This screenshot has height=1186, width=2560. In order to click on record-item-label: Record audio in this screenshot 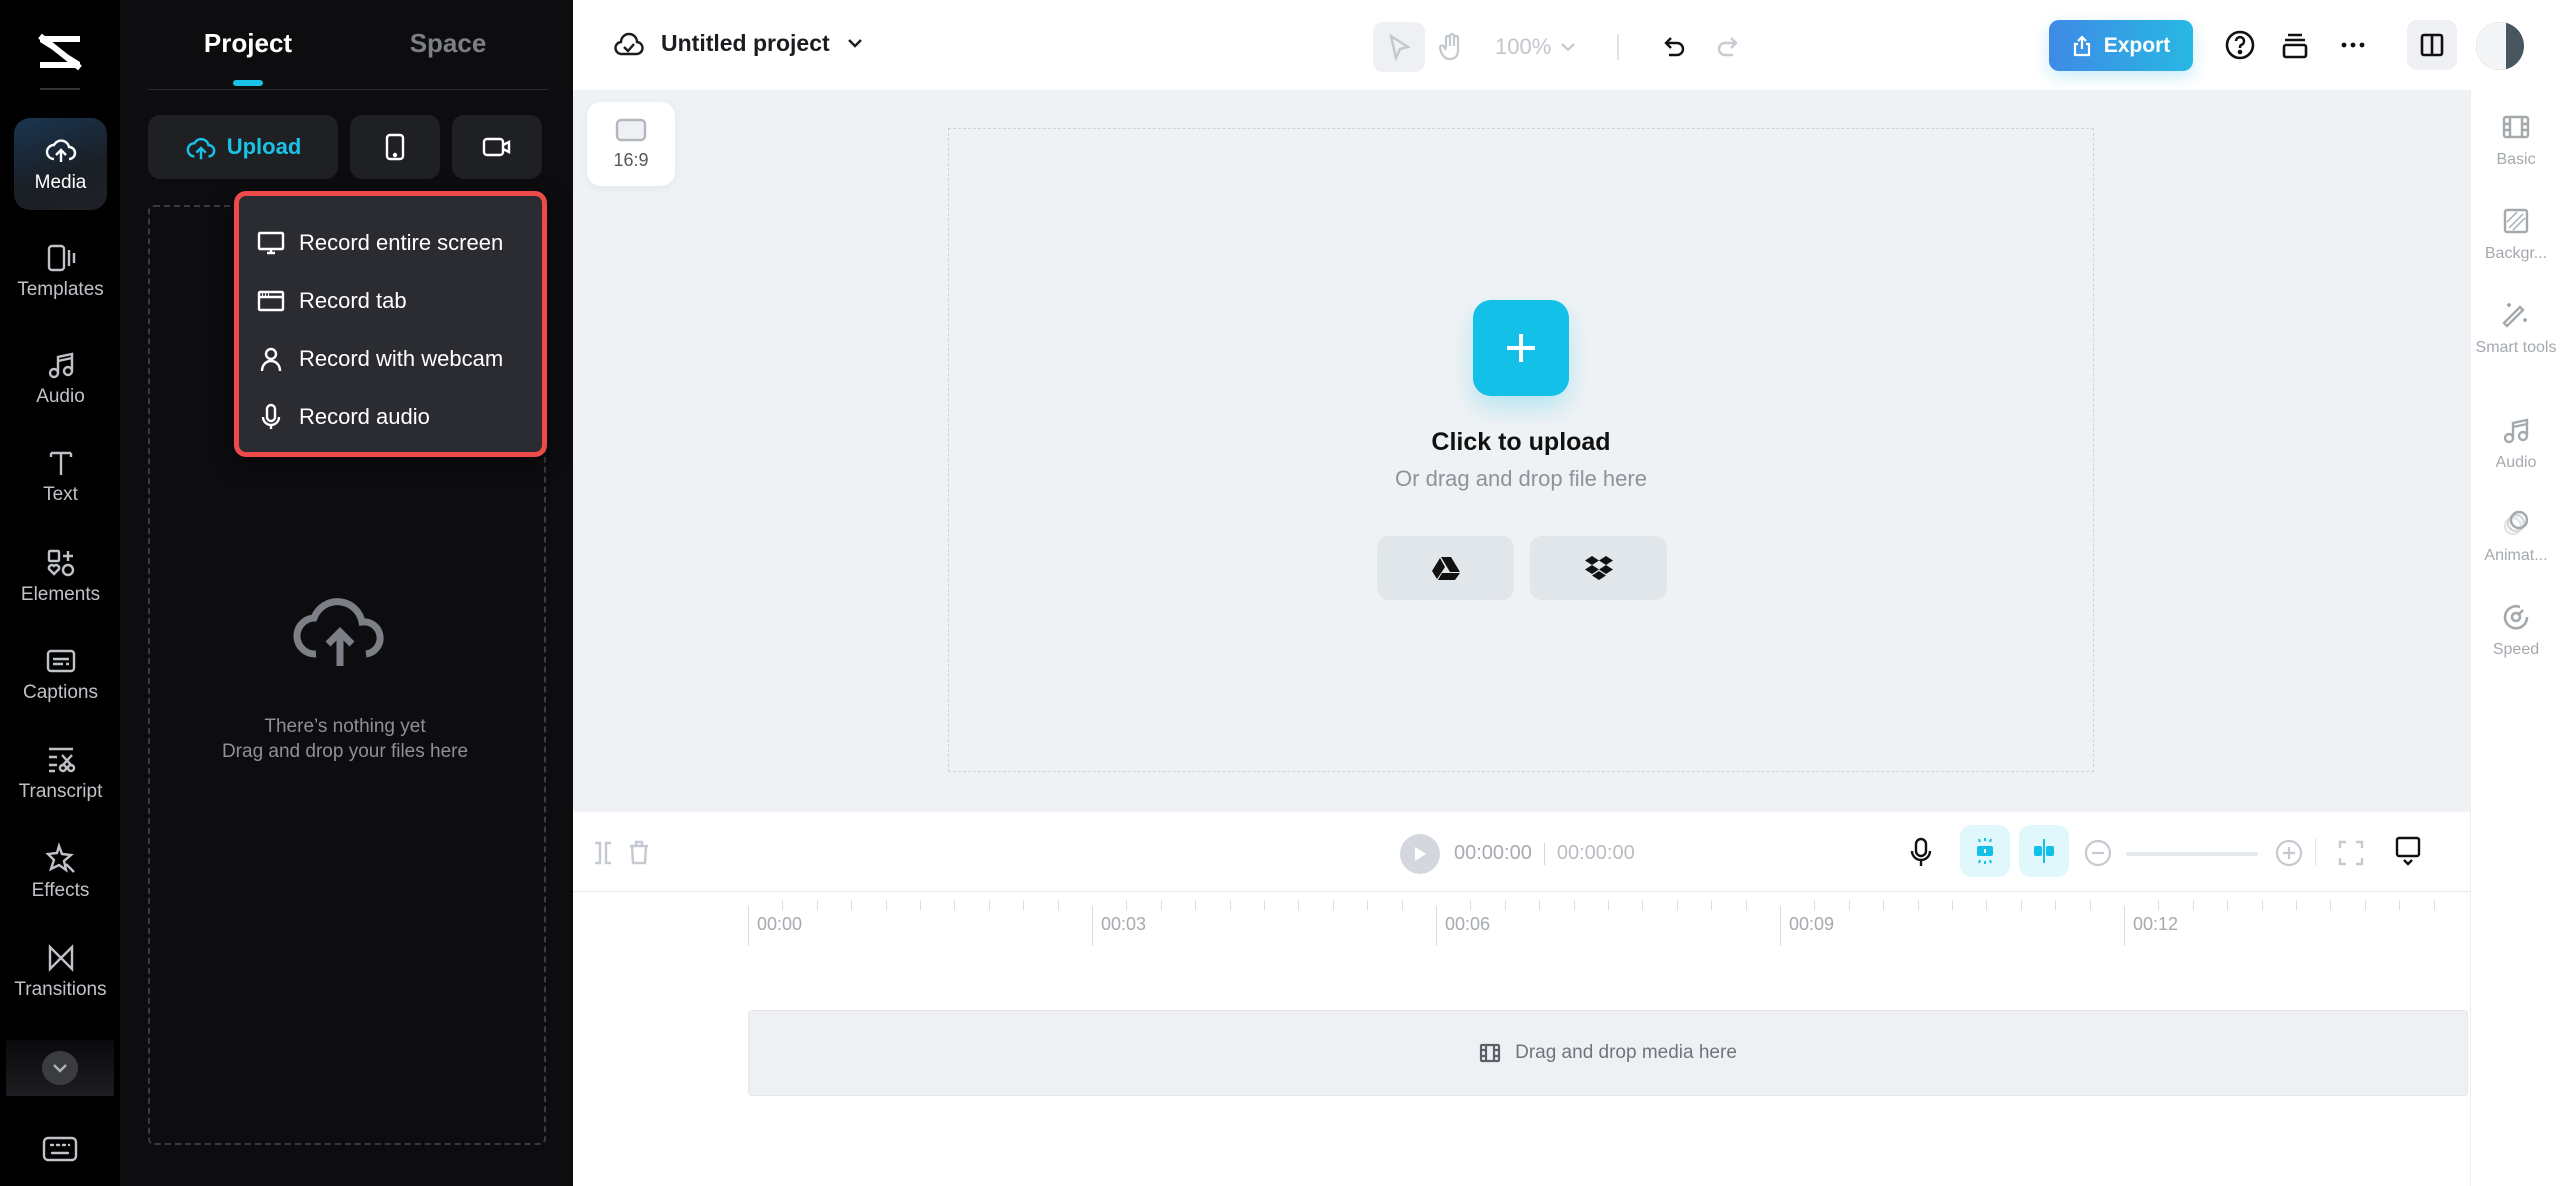, I will do `click(364, 416)`.